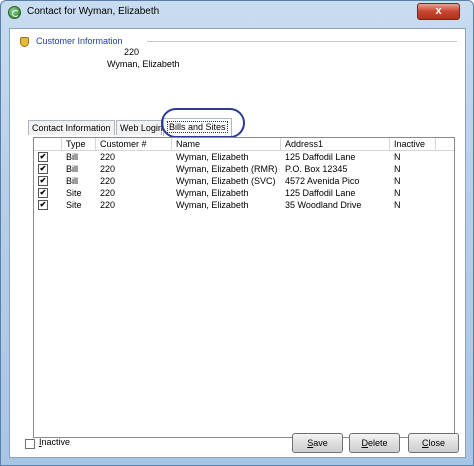 This screenshot has height=466, width=474. I want to click on column-header-address1: Address1, so click(335, 144).